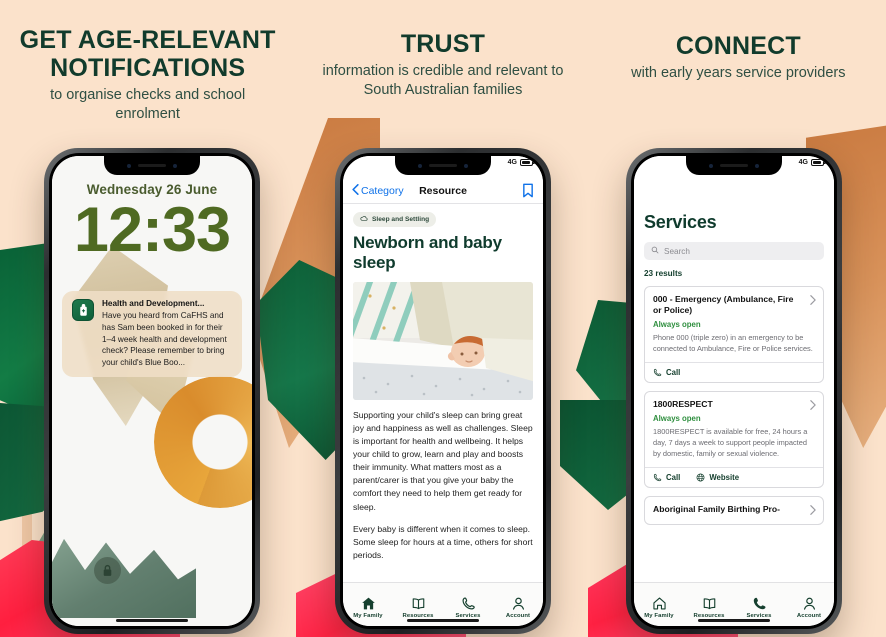 The image size is (886, 637). I want to click on home-icon, so click(368, 603).